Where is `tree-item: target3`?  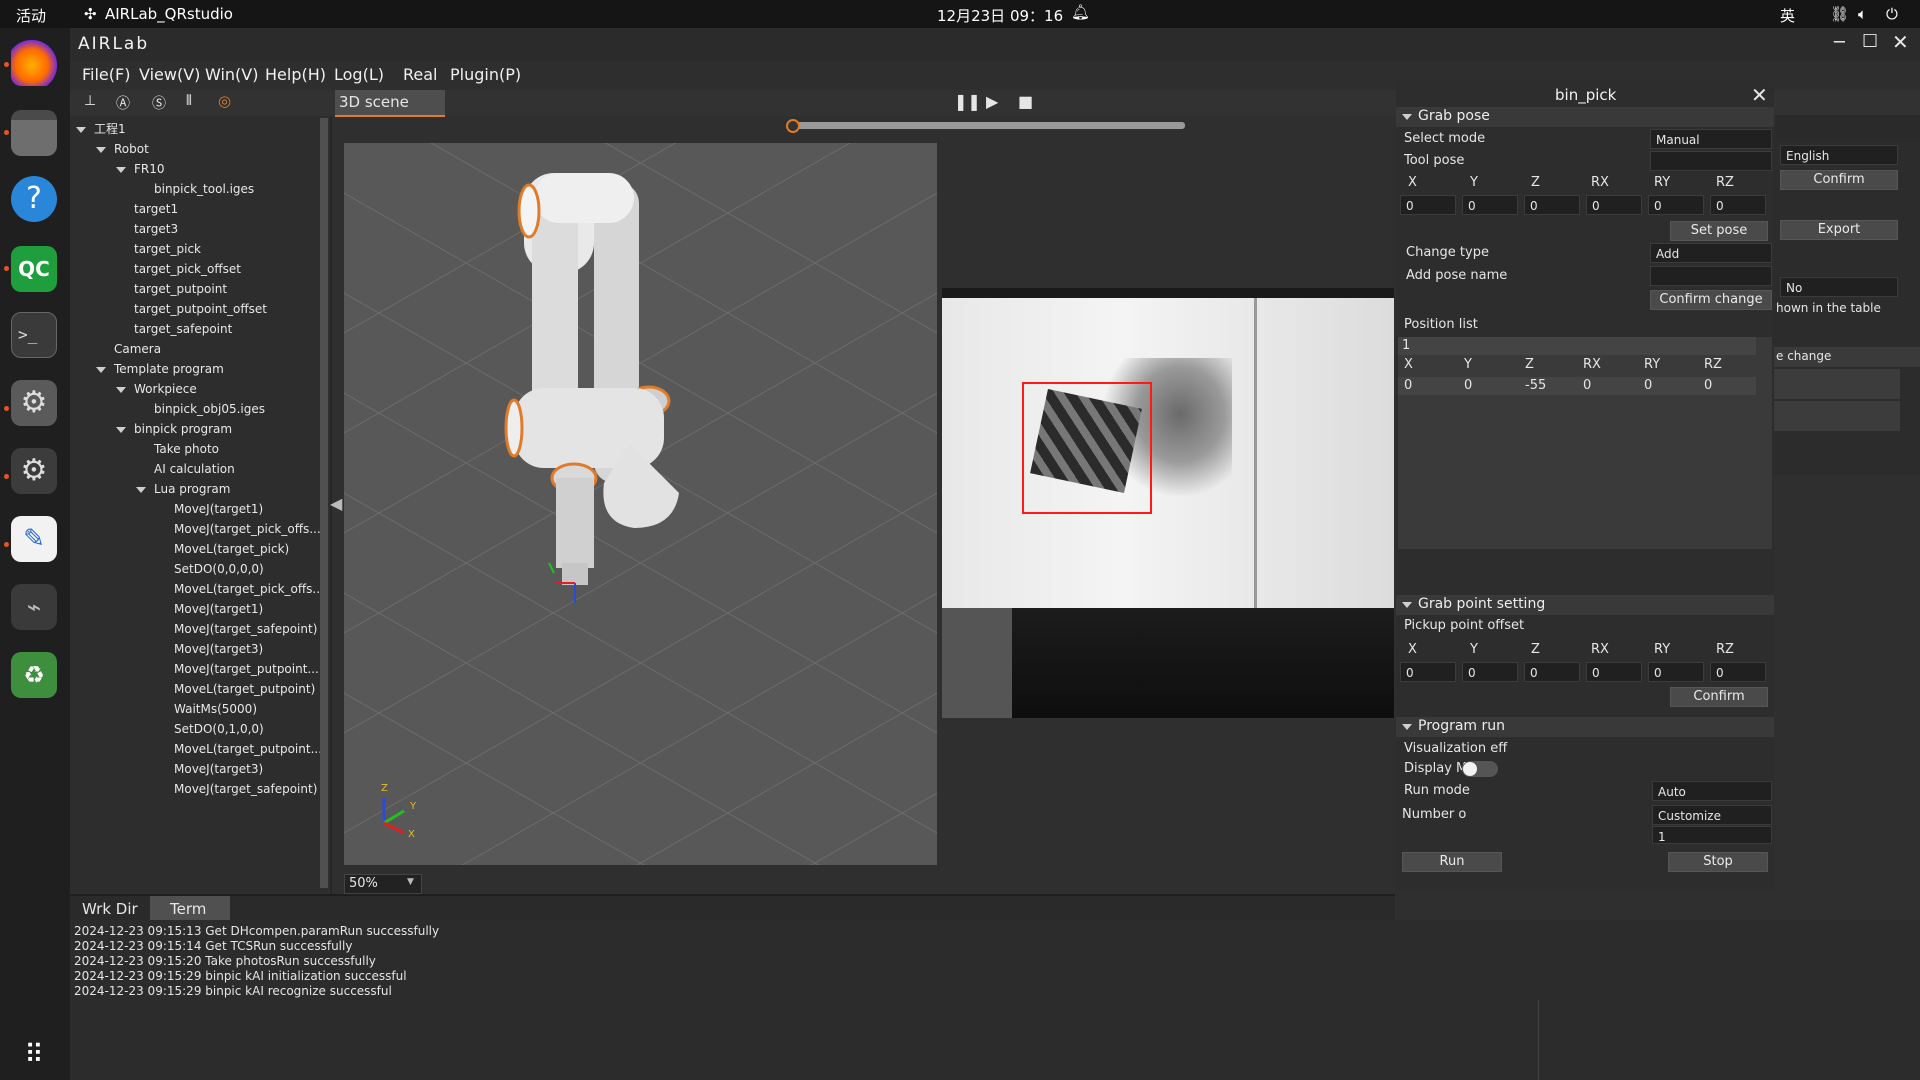
tree-item: target3 is located at coordinates (156, 229).